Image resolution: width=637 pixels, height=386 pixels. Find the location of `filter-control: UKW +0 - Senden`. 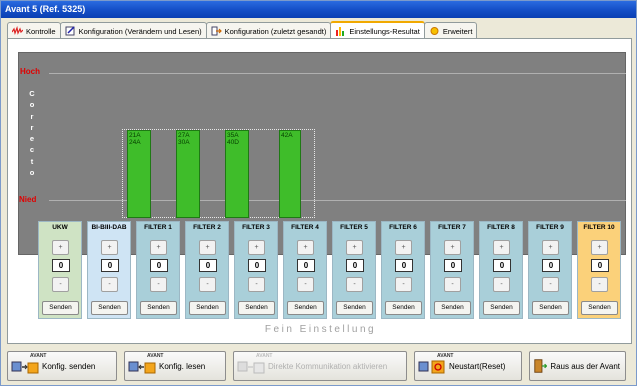

filter-control: UKW +0 - Senden is located at coordinates (60, 270).